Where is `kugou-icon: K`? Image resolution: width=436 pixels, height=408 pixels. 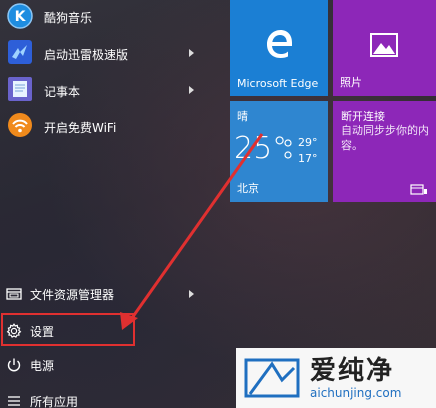 kugou-icon: K is located at coordinates (20, 16).